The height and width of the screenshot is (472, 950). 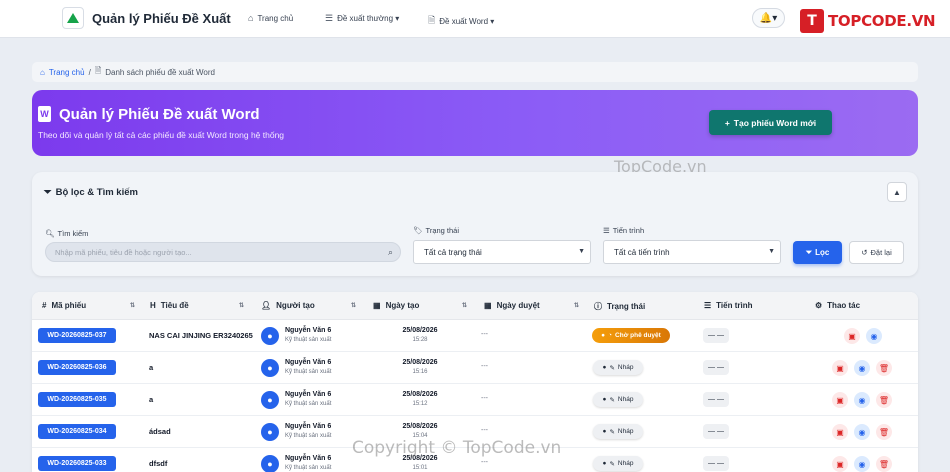 I want to click on status-select: Tất cả trạng thái ▼, so click(x=502, y=252).